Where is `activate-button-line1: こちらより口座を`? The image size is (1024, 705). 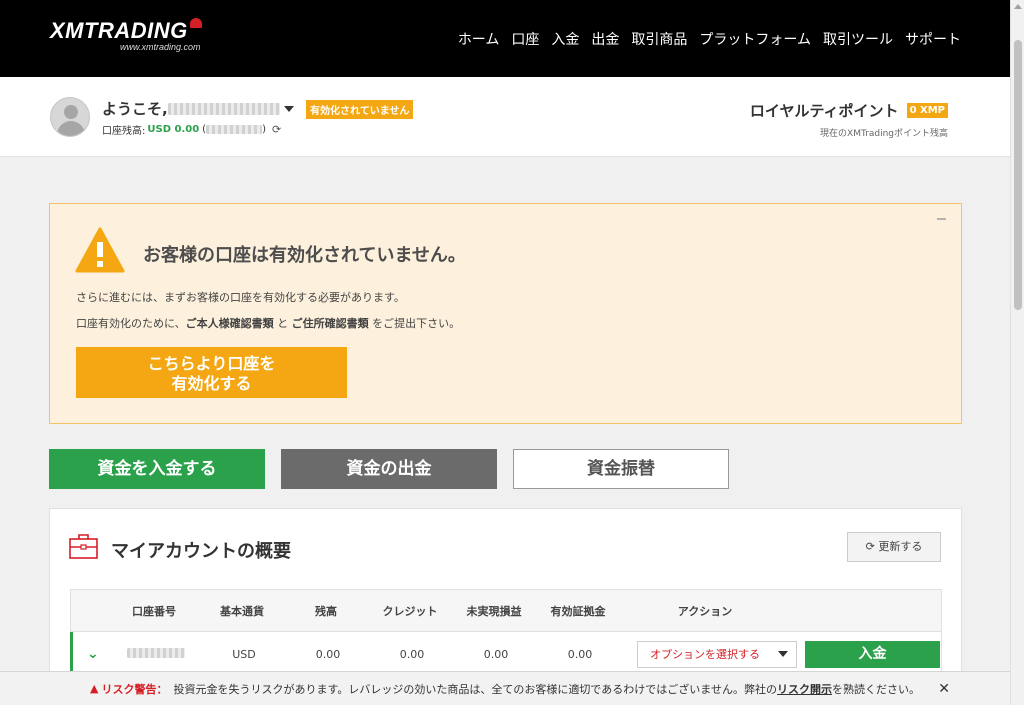 activate-button-line1: こちらより口座を is located at coordinates (211, 364).